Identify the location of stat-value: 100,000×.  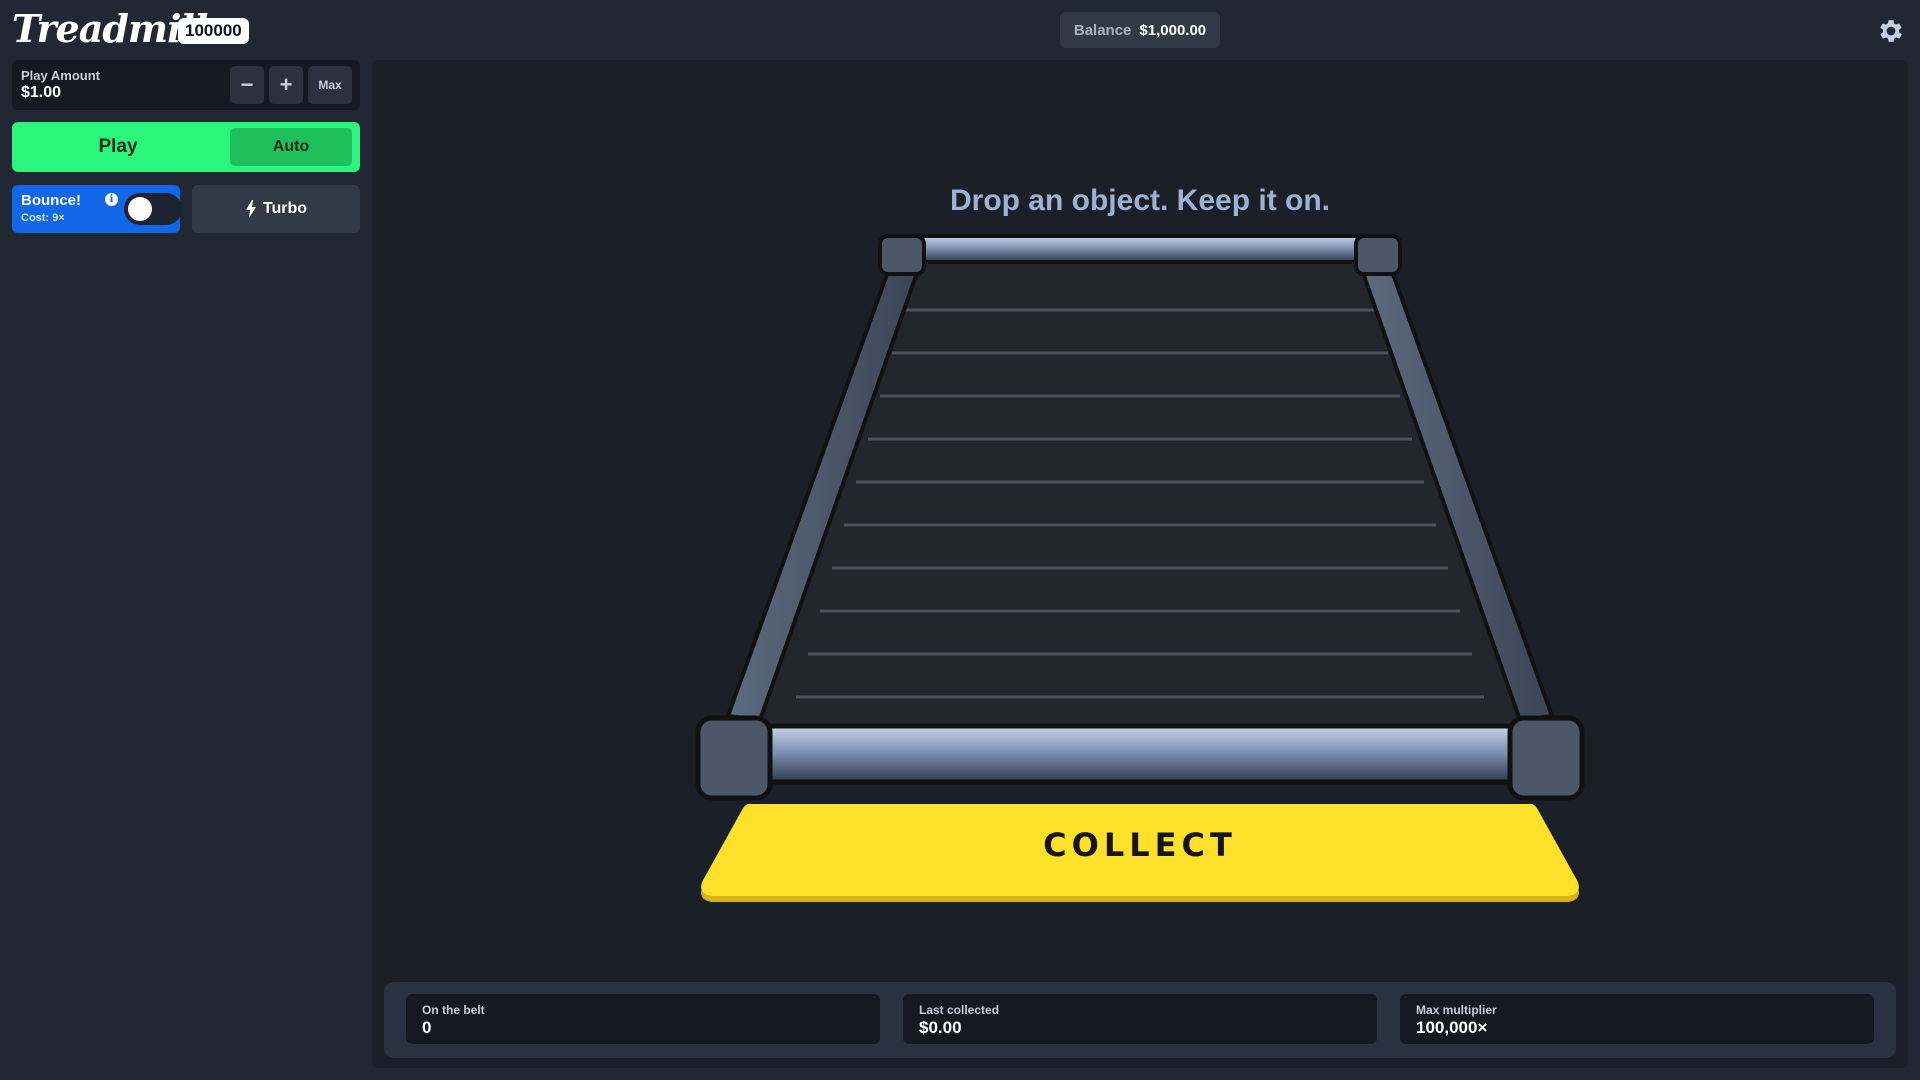
(1452, 1027).